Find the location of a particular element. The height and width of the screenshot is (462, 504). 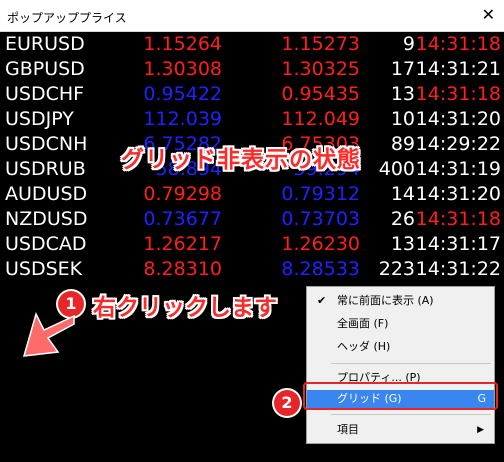

rate-row: USDJPY 112.039 112.049 10 14:31:20 is located at coordinates (252, 119).